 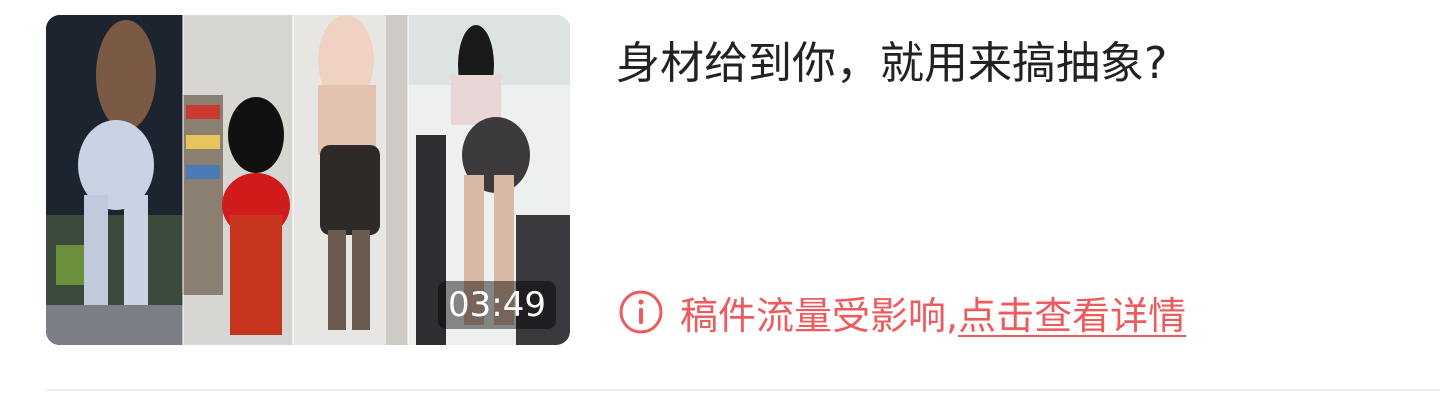 I want to click on info-circle-icon, so click(x=641, y=312).